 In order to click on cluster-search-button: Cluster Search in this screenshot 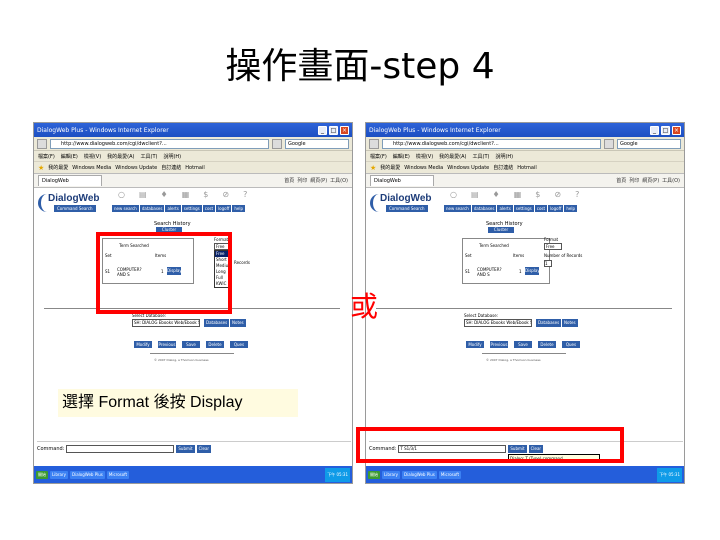, I will do `click(501, 232)`.